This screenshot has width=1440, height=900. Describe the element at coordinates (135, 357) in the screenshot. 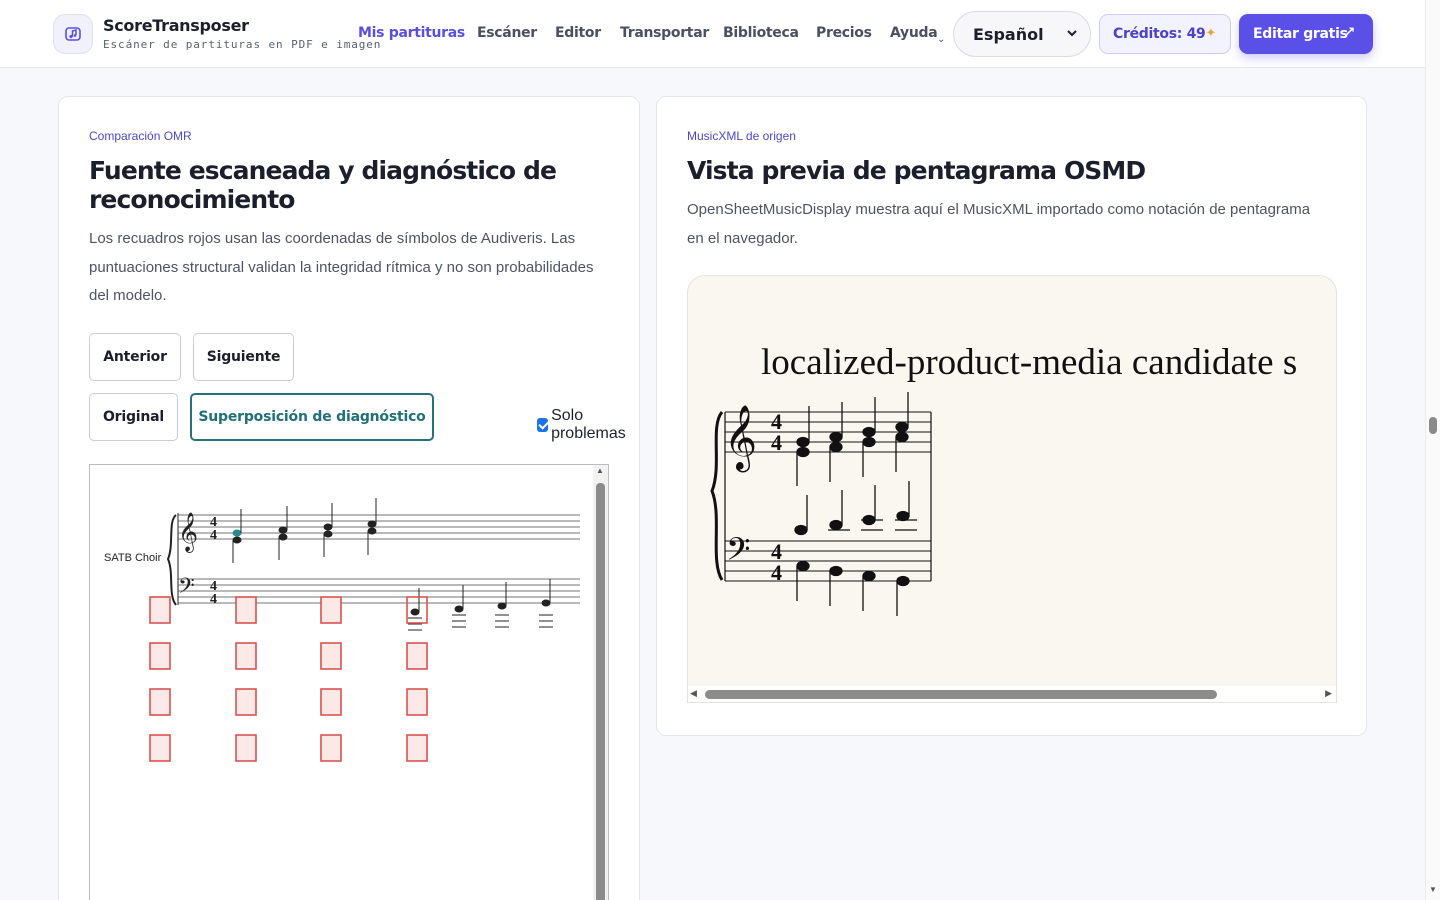

I see `previous-button: Anterior` at that location.